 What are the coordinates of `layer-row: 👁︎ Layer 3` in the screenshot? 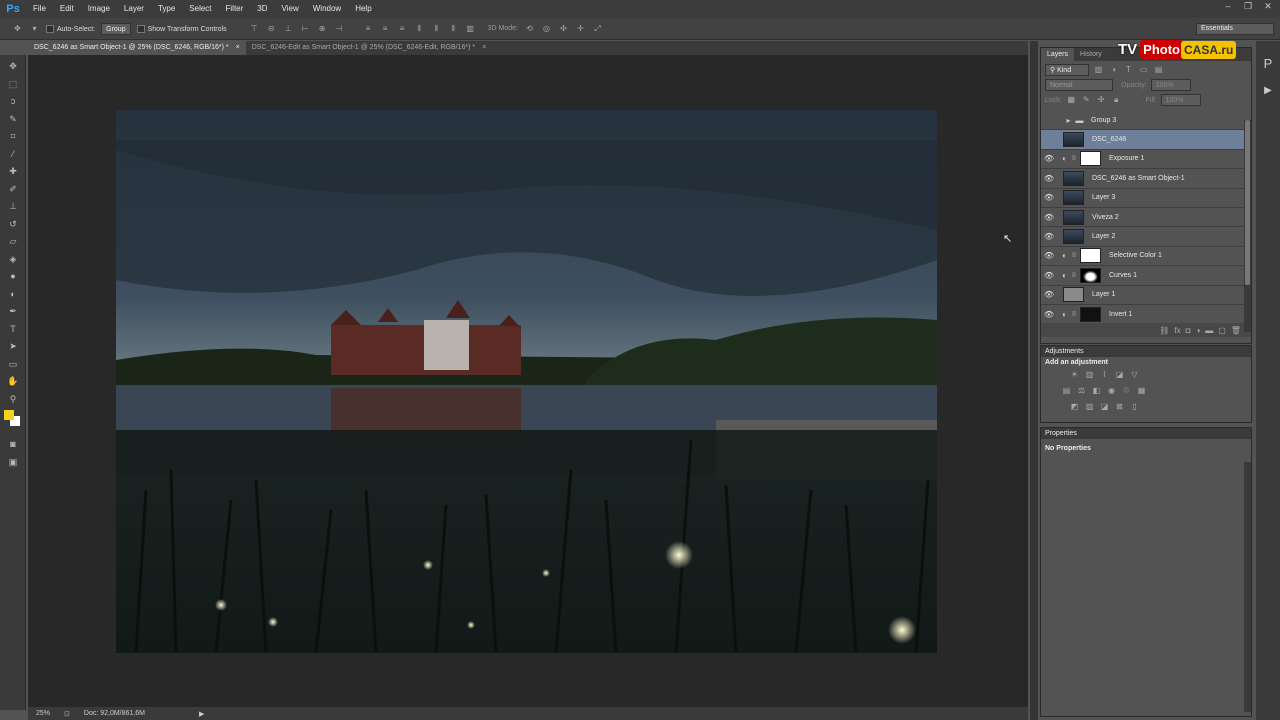 It's located at (1146, 198).